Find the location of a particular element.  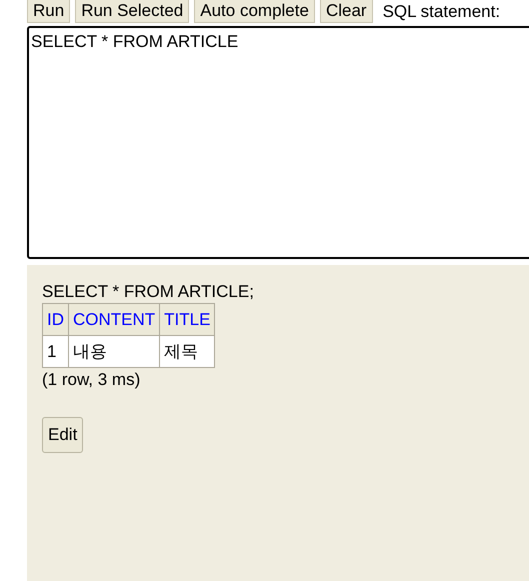

toolbar-button: Auto complete is located at coordinates (254, 11).